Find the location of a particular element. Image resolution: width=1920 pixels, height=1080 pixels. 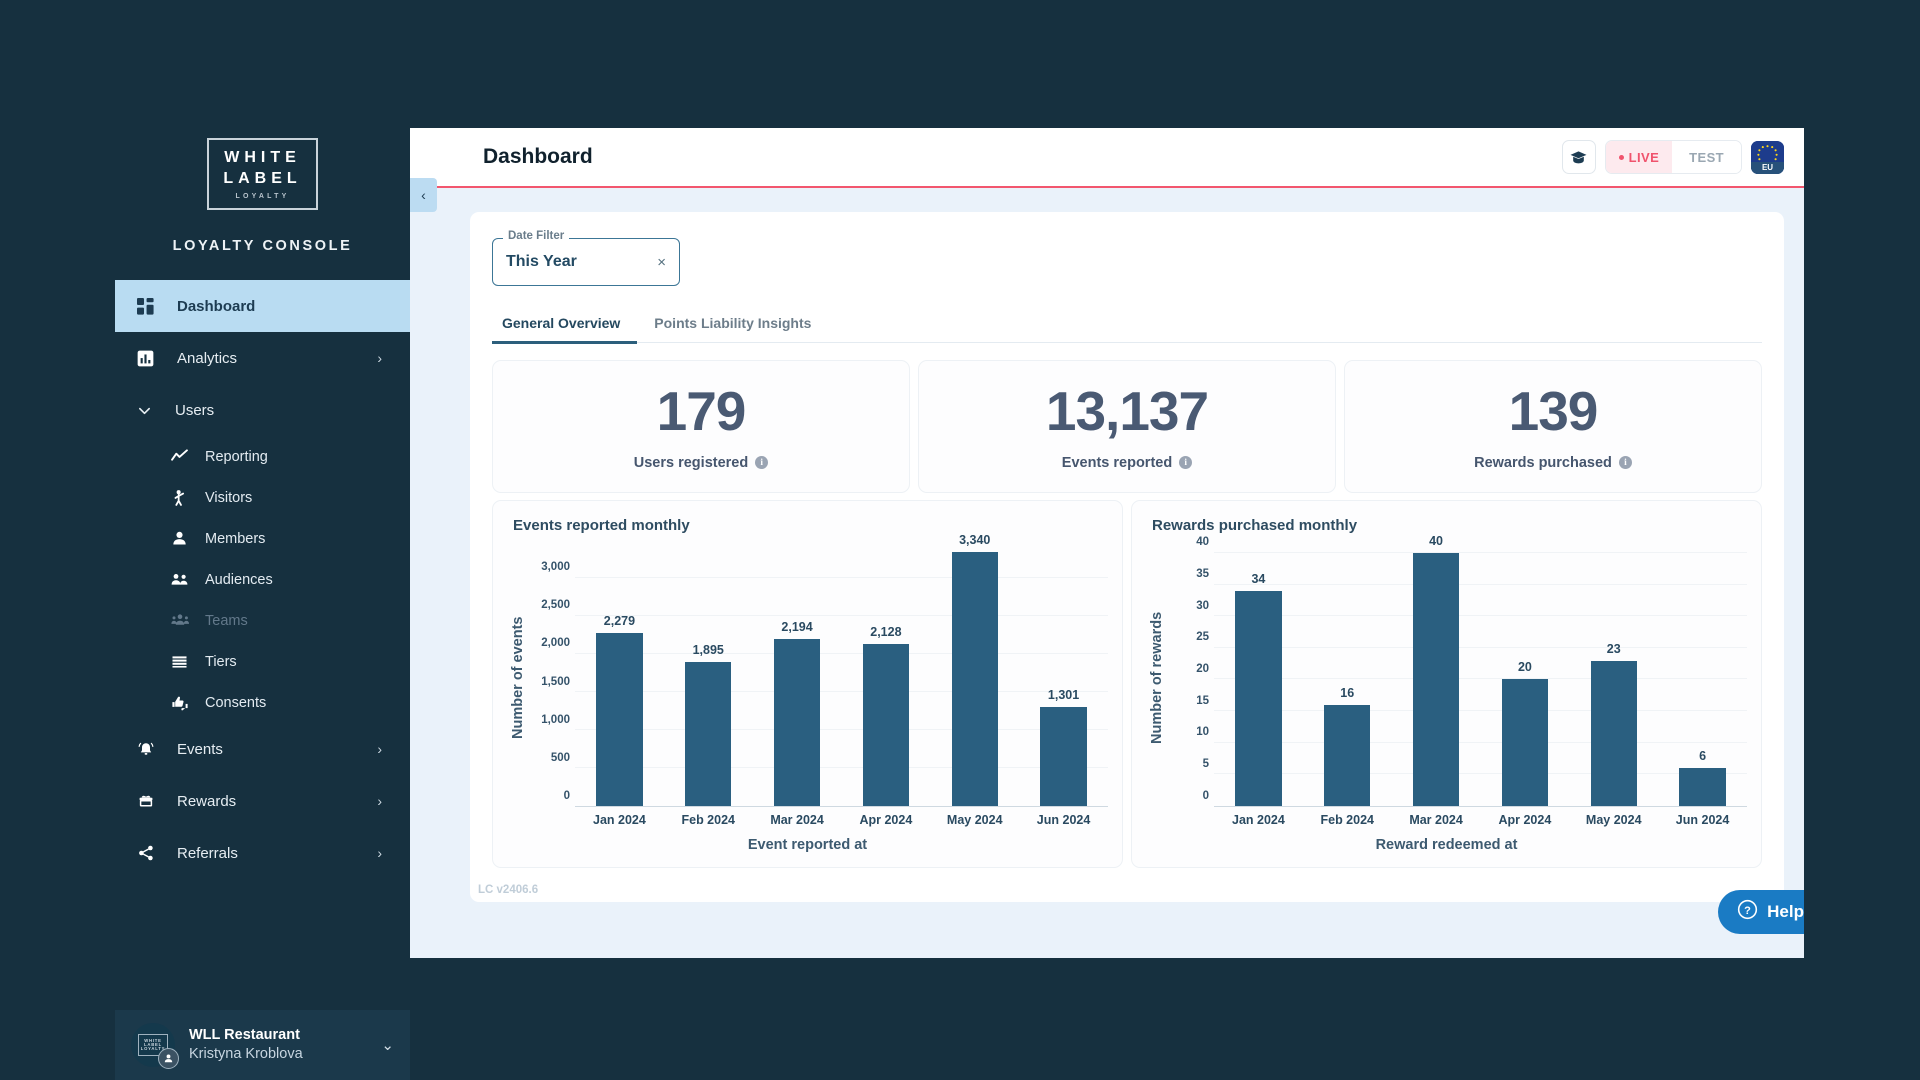

chart-title: Rewards purchased monthly is located at coordinates (1255, 525).